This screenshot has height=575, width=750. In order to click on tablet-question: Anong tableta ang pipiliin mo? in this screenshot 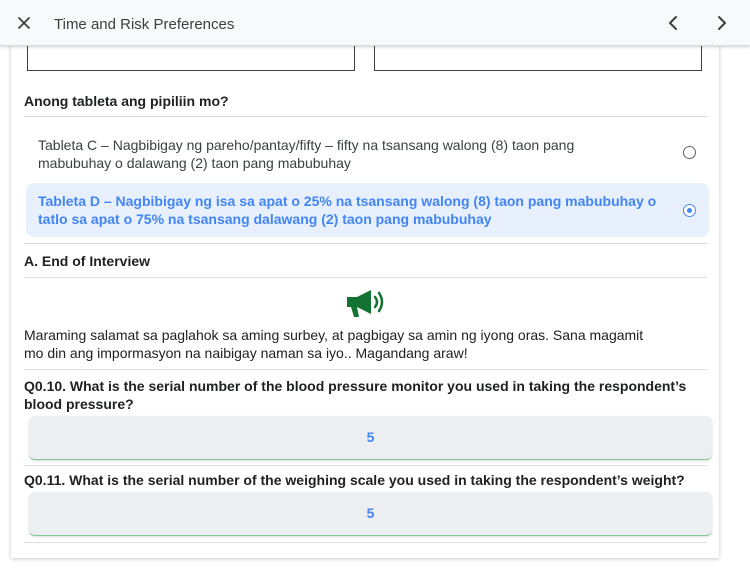, I will do `click(126, 101)`.